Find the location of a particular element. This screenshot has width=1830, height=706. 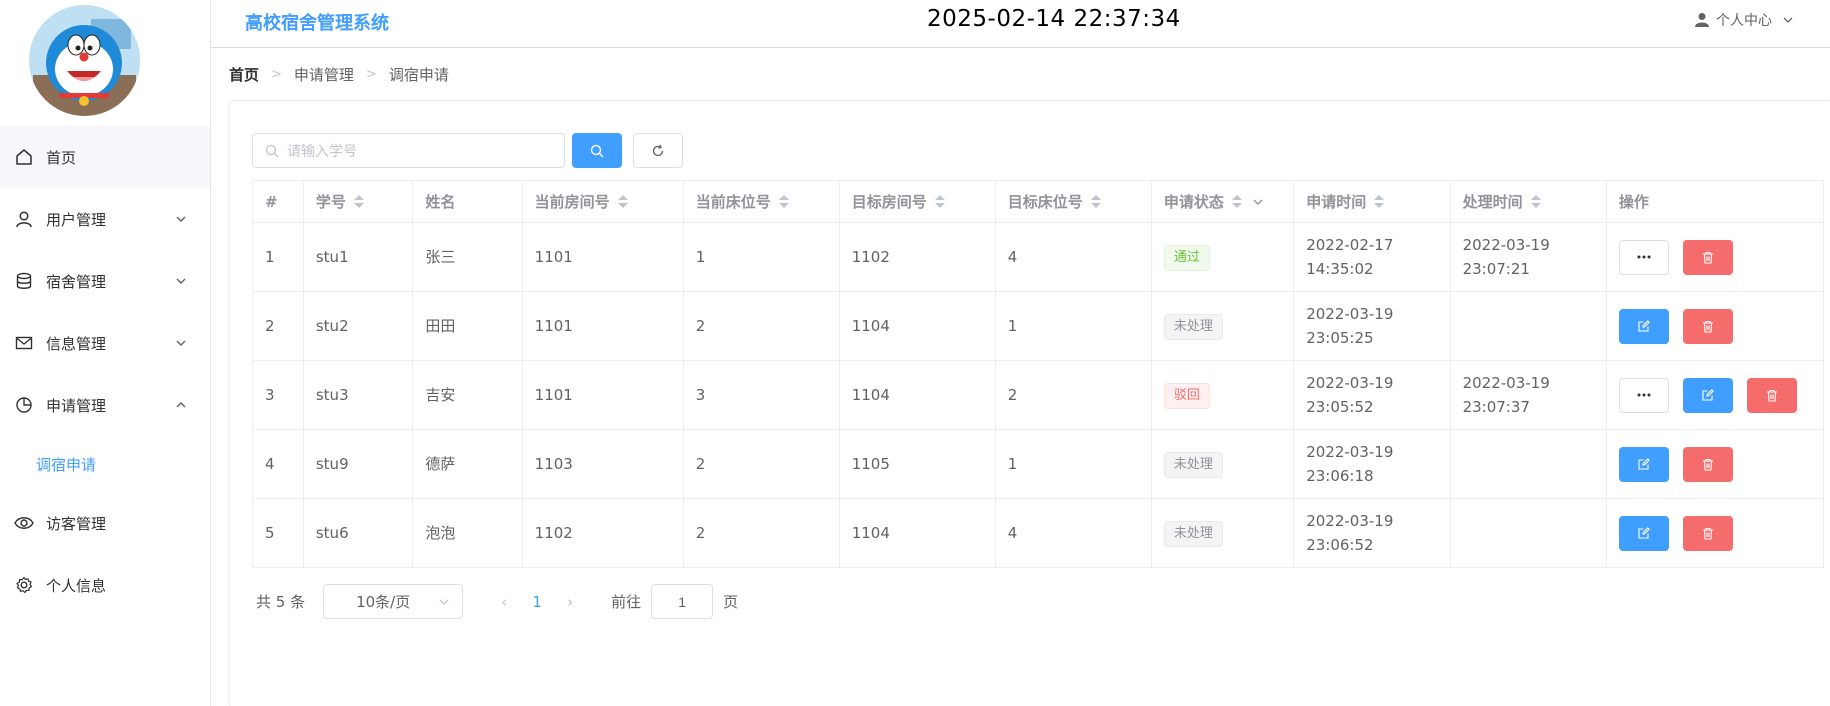

sidebar-subitem-label: 调宿申请 is located at coordinates (66, 464).